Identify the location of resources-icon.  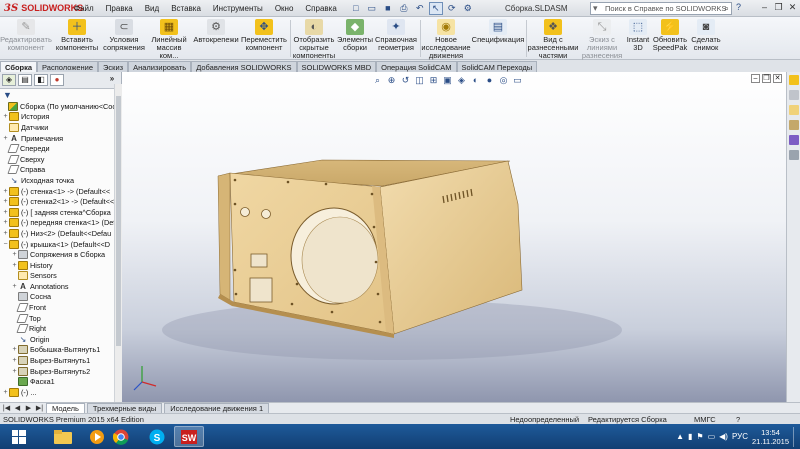
(794, 80).